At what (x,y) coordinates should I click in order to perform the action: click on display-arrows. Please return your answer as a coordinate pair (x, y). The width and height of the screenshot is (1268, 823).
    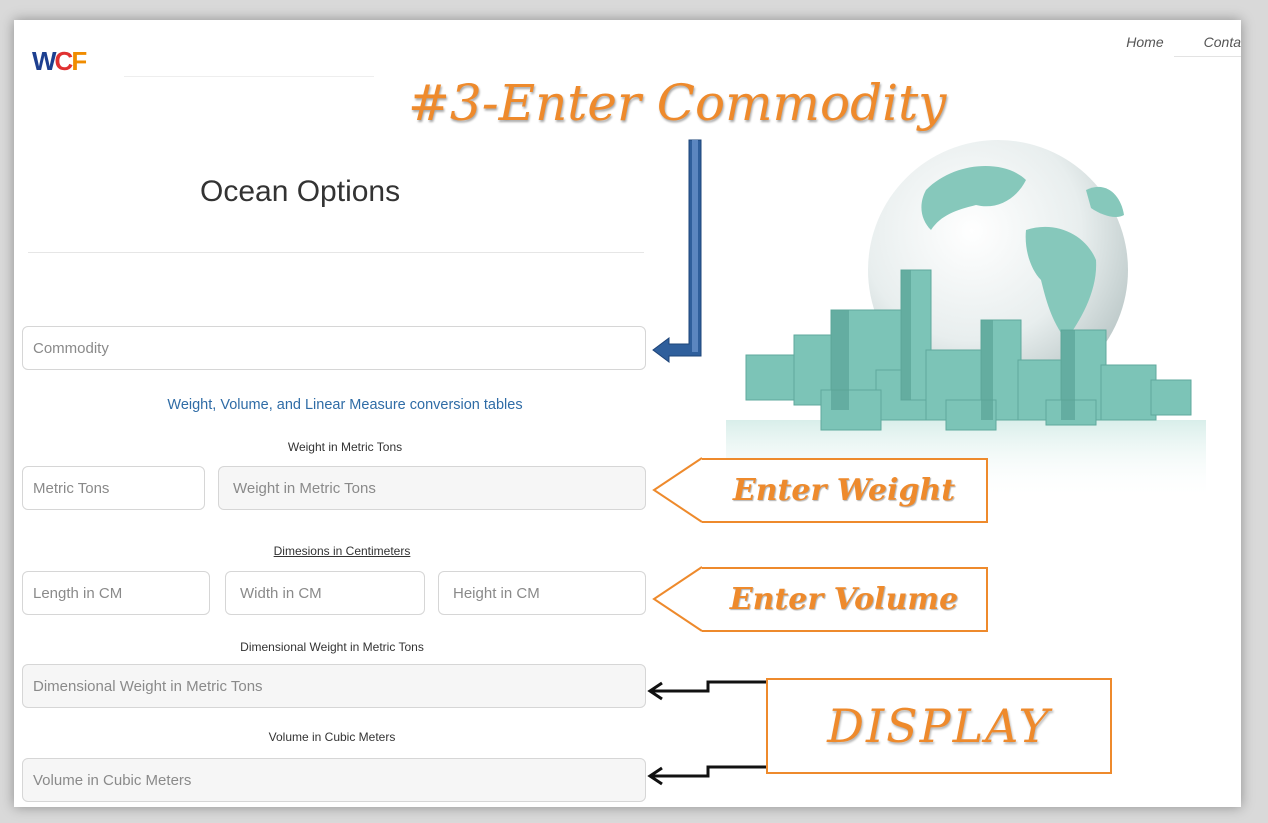
    Looking at the image, I should click on (706, 733).